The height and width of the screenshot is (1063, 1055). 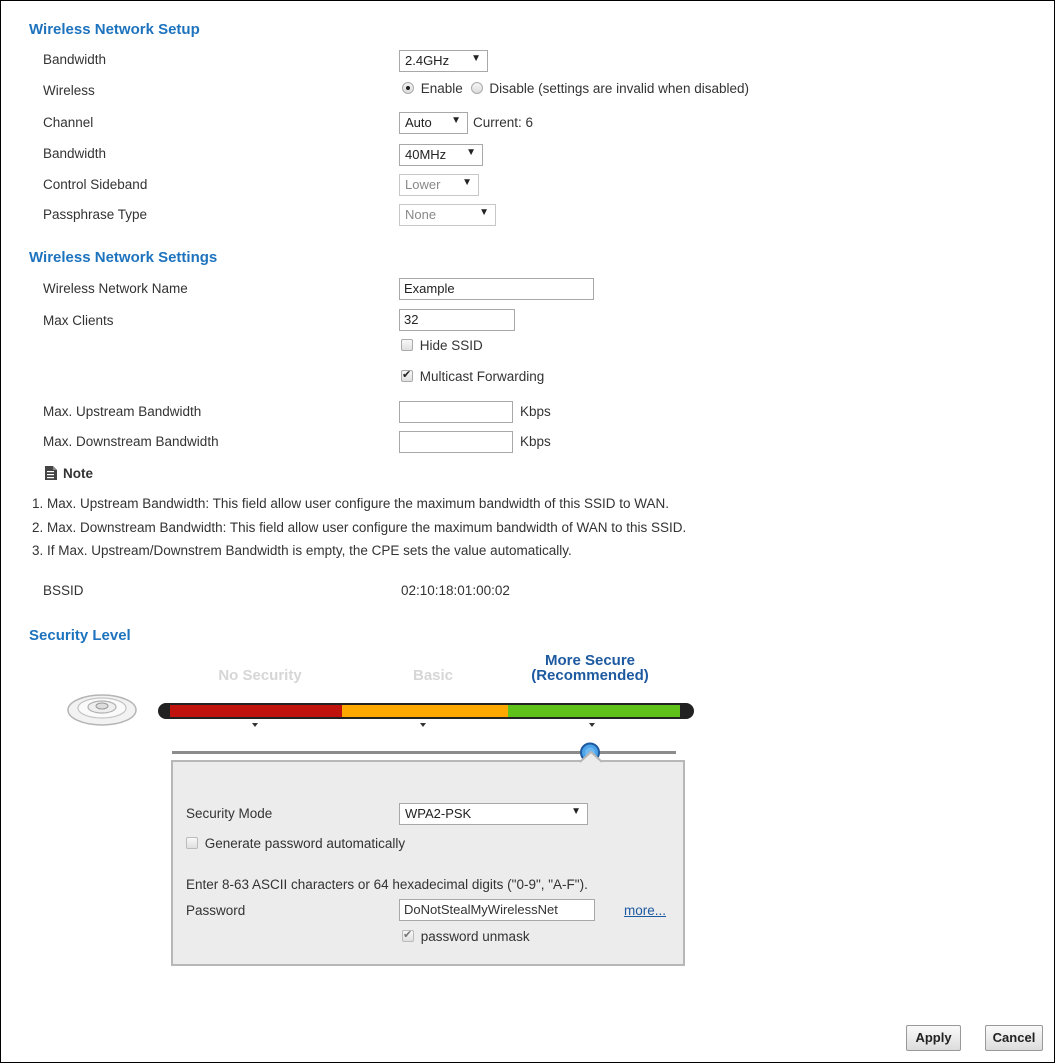 I want to click on passphrase-select: None ▼, so click(x=447, y=215).